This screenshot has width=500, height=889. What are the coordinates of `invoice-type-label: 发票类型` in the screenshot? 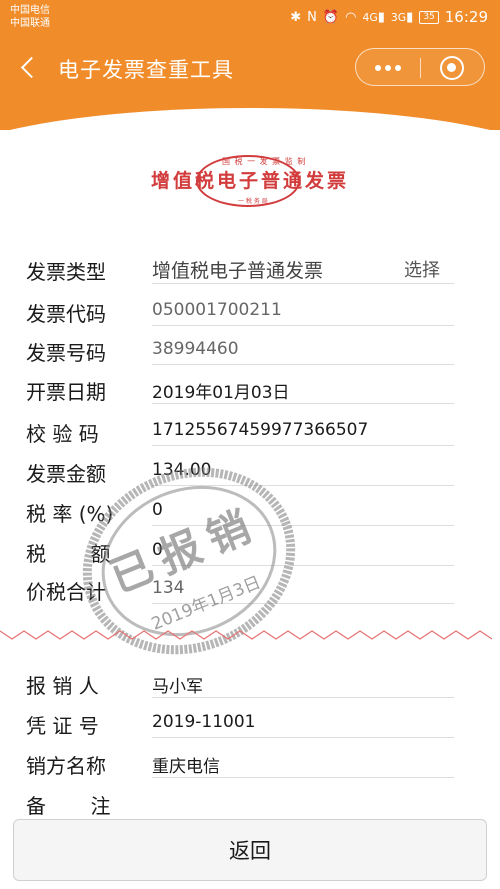 It's located at (66, 272).